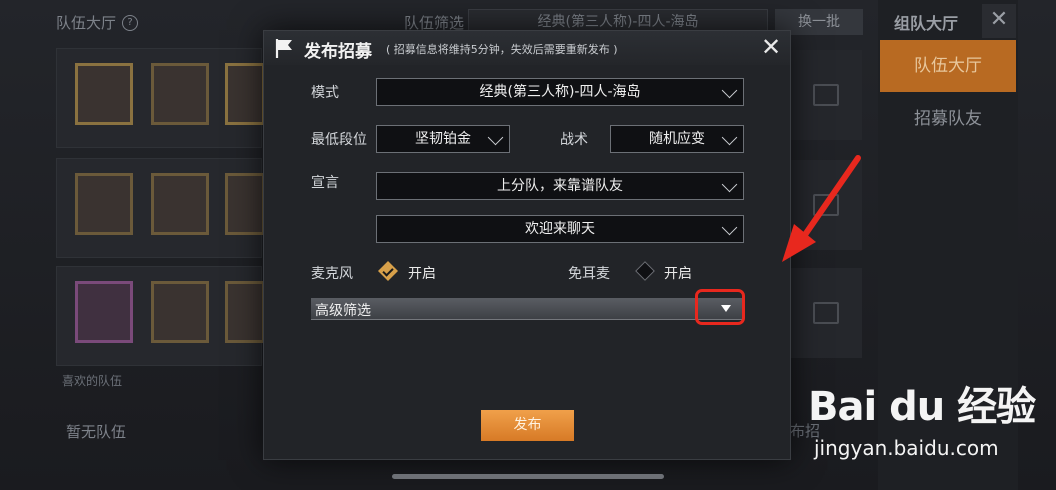  Describe the element at coordinates (325, 183) in the screenshot. I see `declaration-label: 宣言` at that location.